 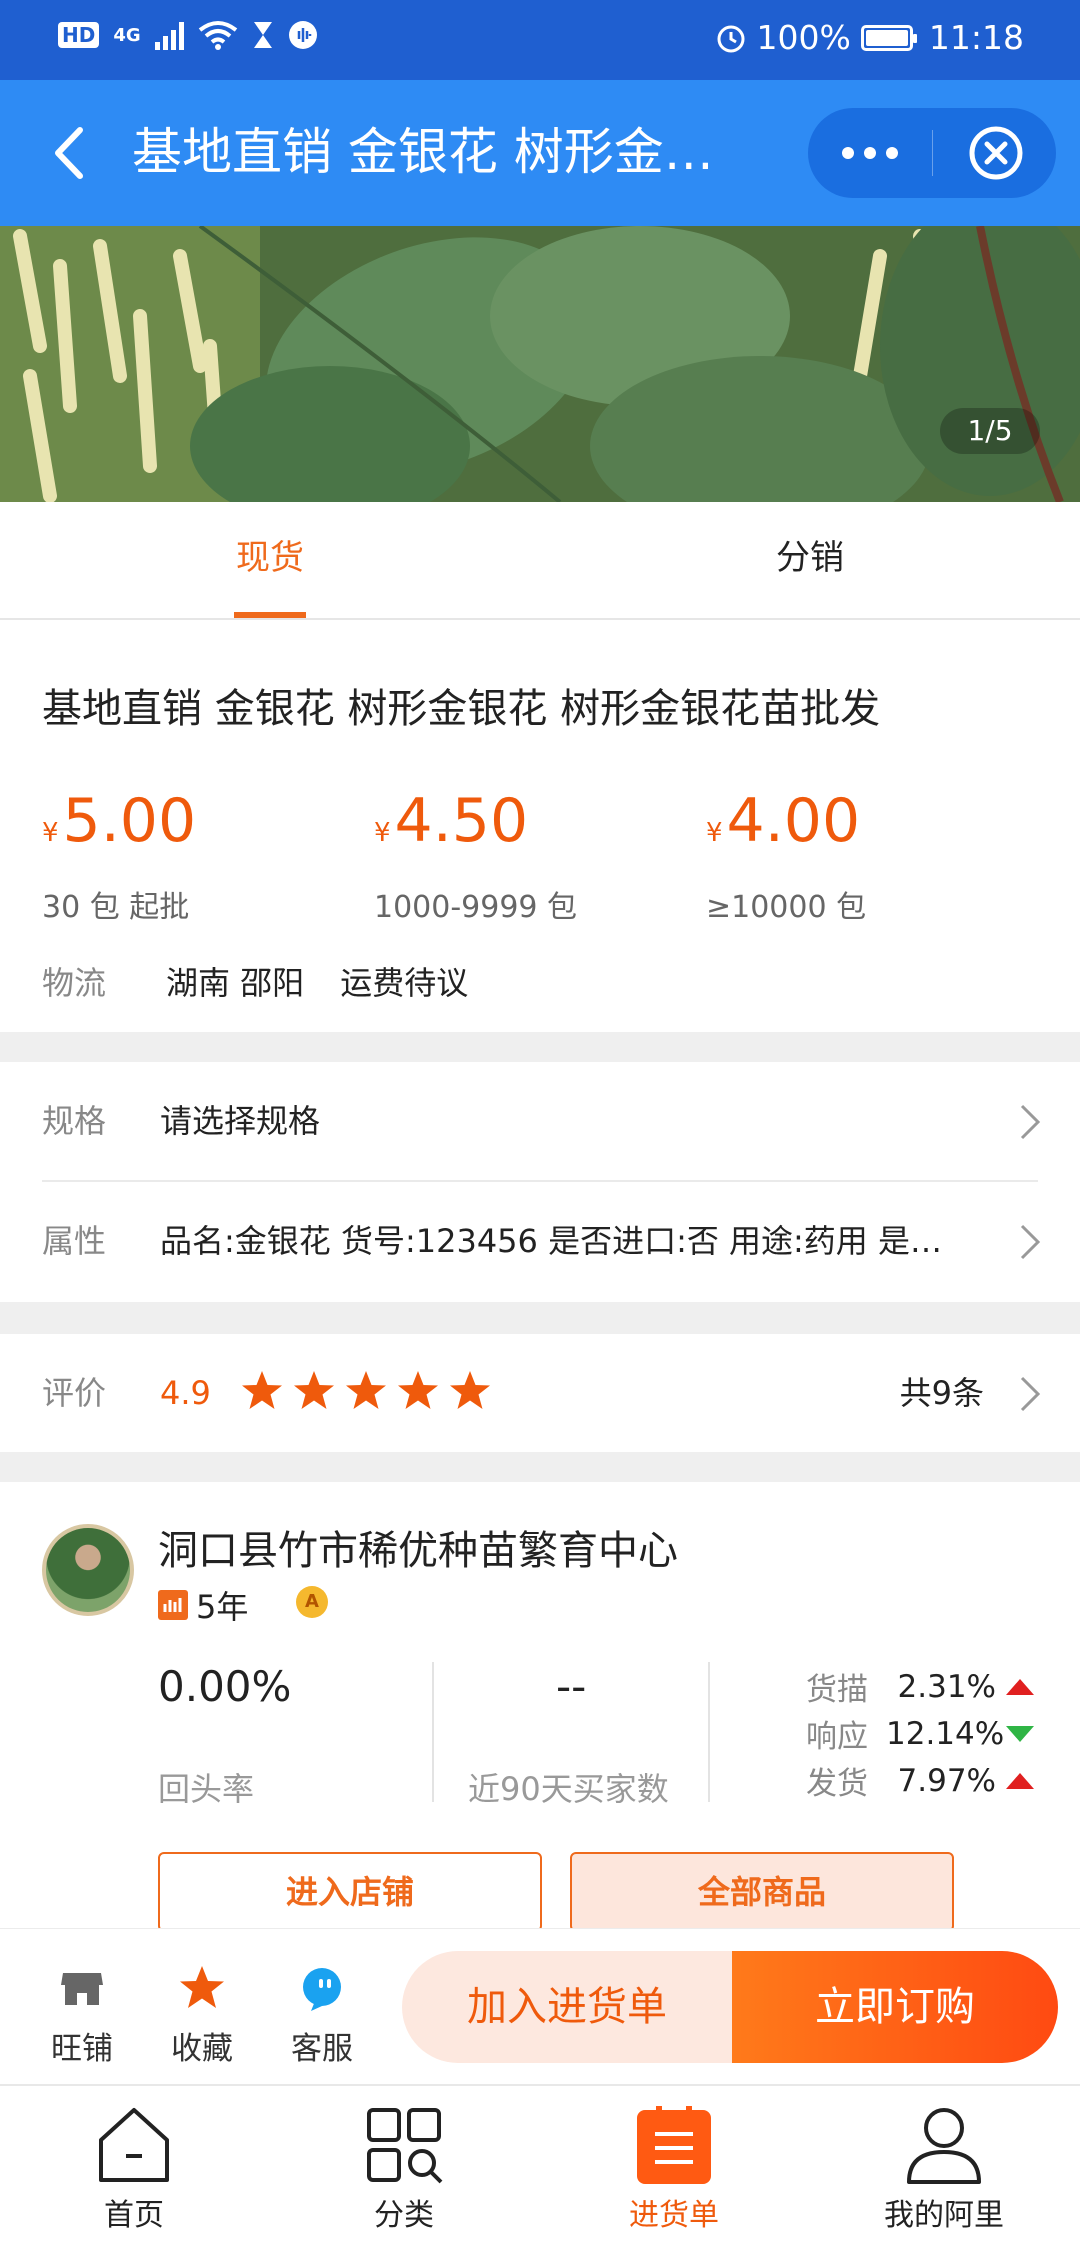 I want to click on tab-label: 分销, so click(x=810, y=558).